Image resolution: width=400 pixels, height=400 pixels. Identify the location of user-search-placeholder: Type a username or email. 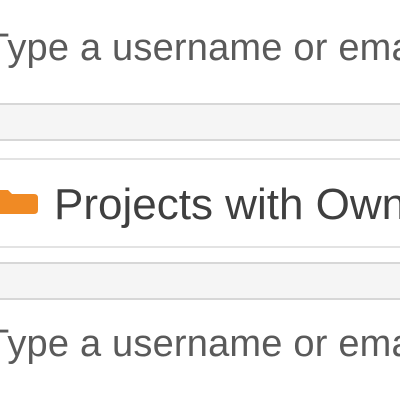
(200, 48).